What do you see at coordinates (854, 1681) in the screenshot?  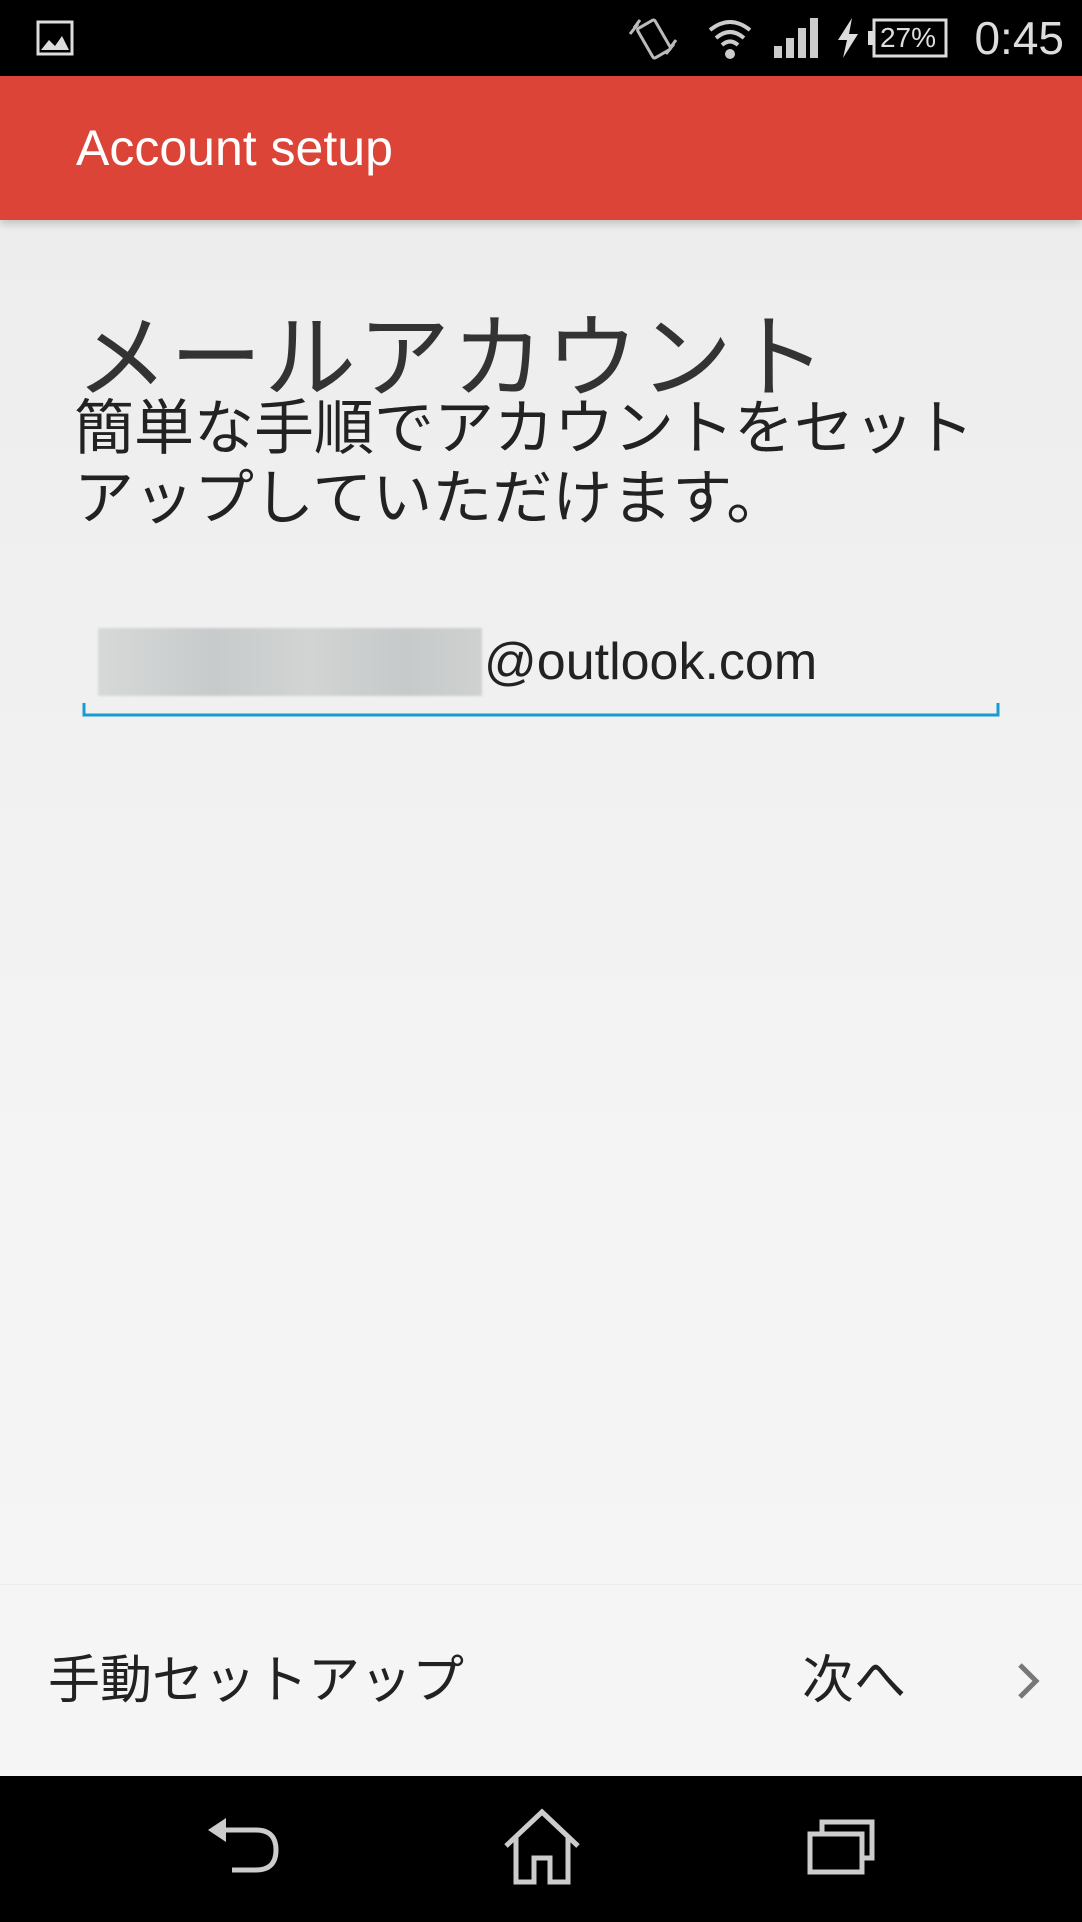 I see `next-button-label: 次へ` at bounding box center [854, 1681].